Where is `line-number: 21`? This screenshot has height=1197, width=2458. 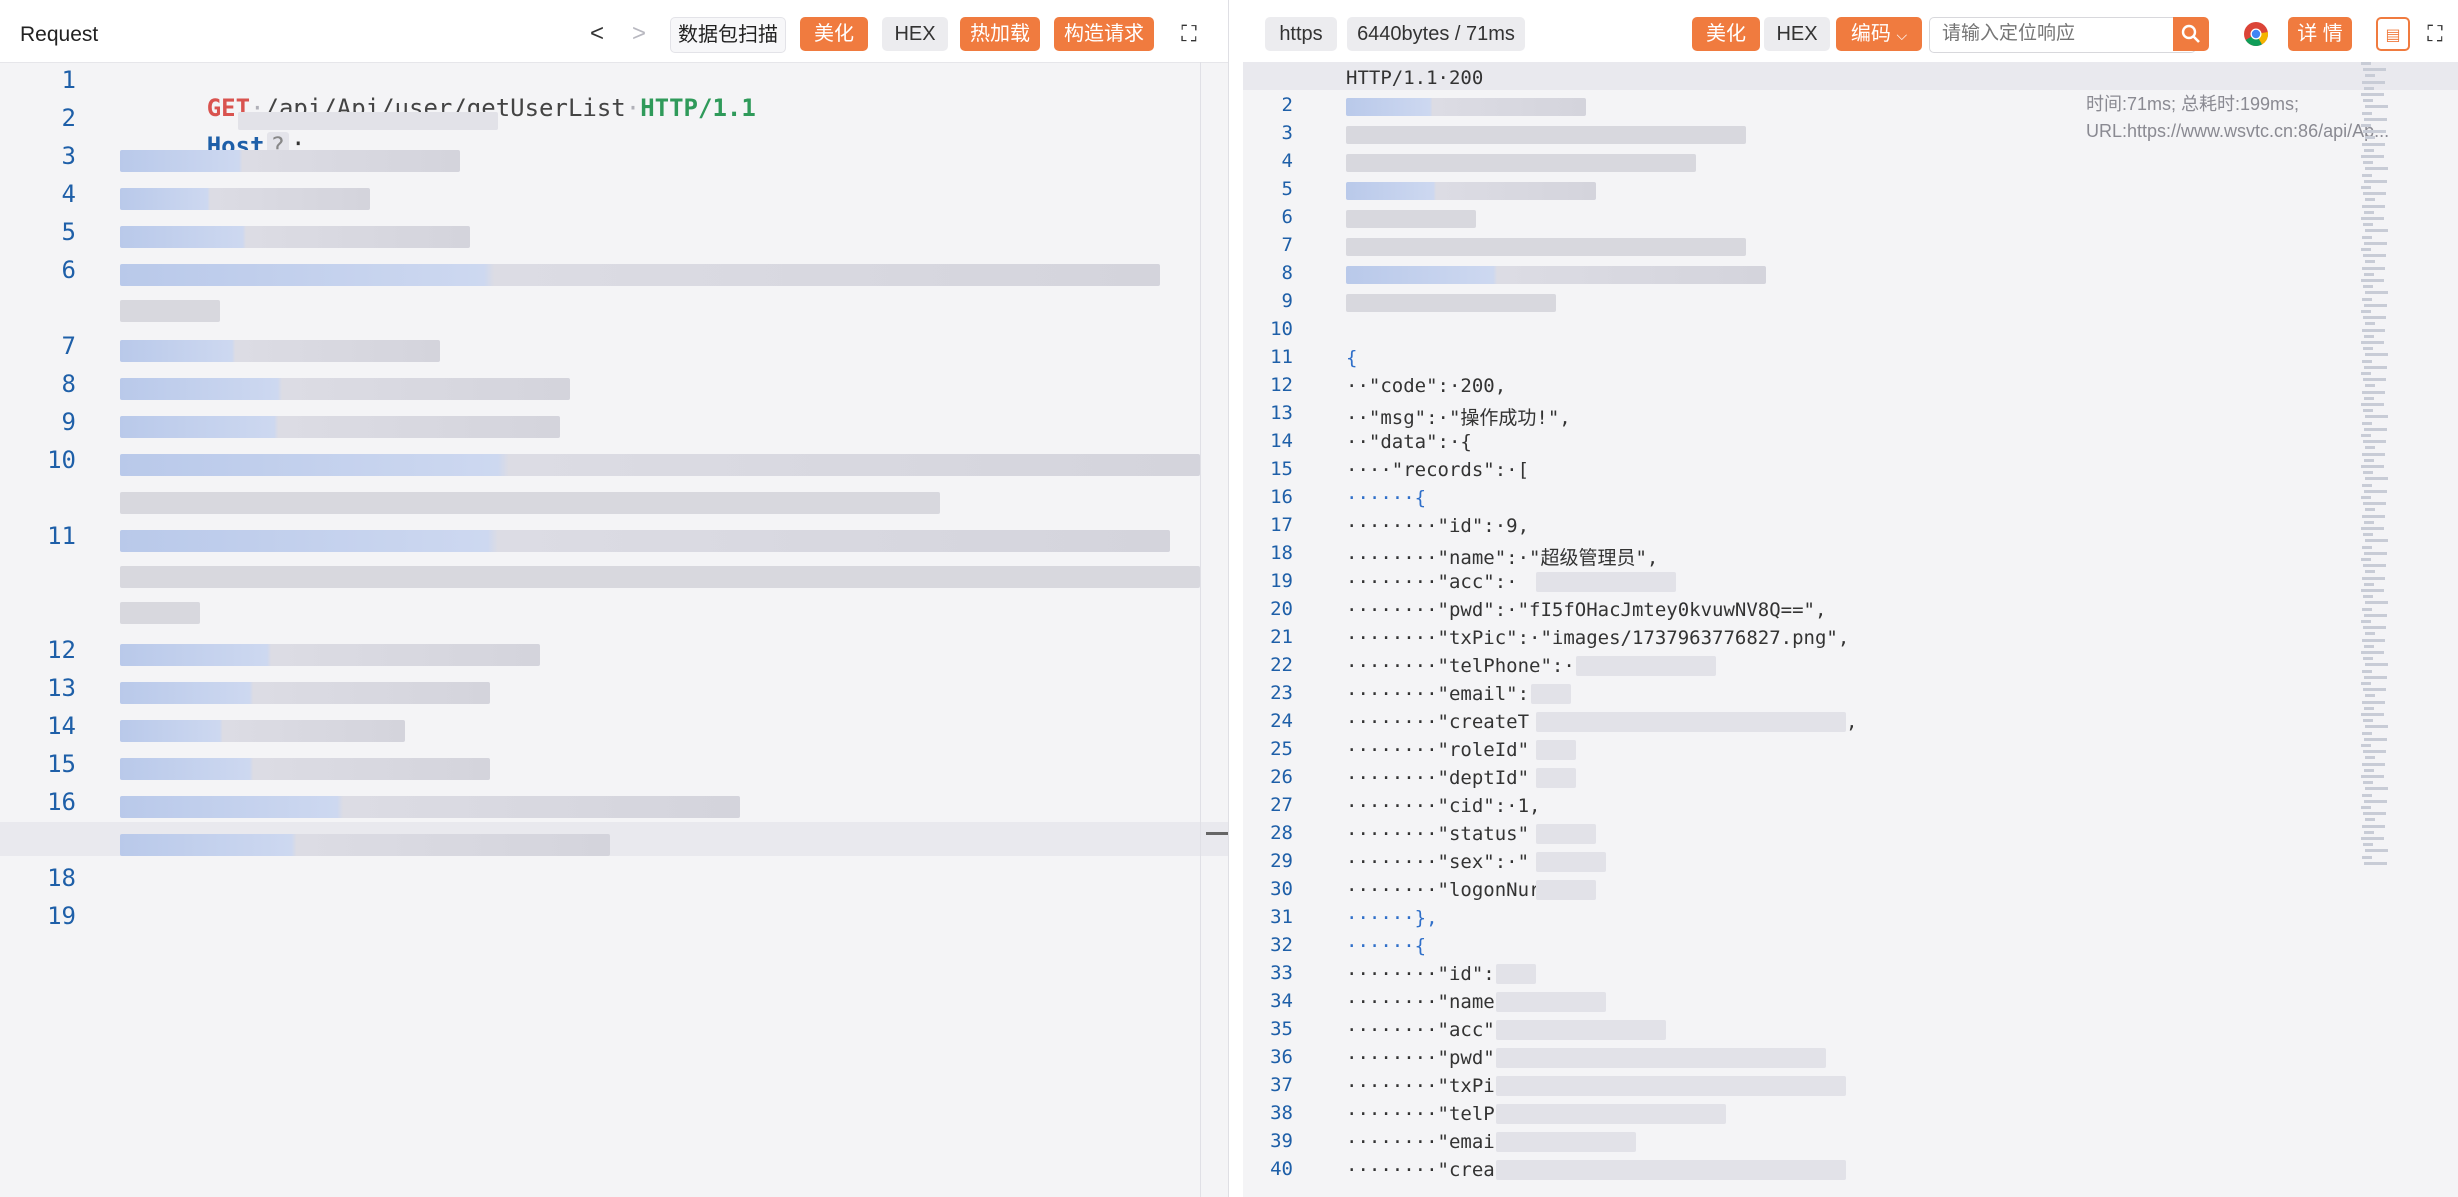
line-number: 21 is located at coordinates (1281, 637).